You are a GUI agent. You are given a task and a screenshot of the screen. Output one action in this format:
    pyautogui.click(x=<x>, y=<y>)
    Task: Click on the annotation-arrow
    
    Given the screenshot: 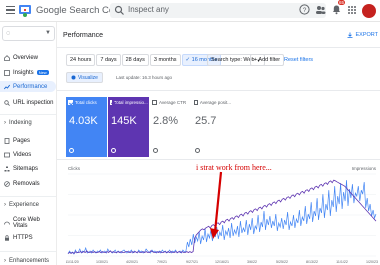 What is the action you would take?
    pyautogui.click(x=216, y=205)
    